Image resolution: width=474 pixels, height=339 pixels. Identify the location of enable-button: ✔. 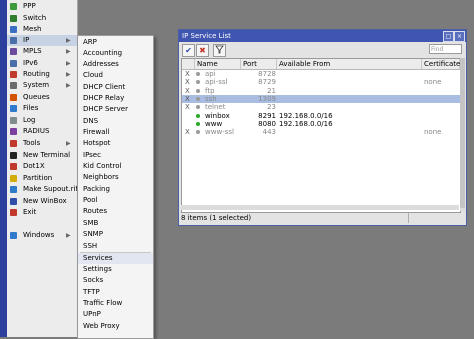
(188, 50).